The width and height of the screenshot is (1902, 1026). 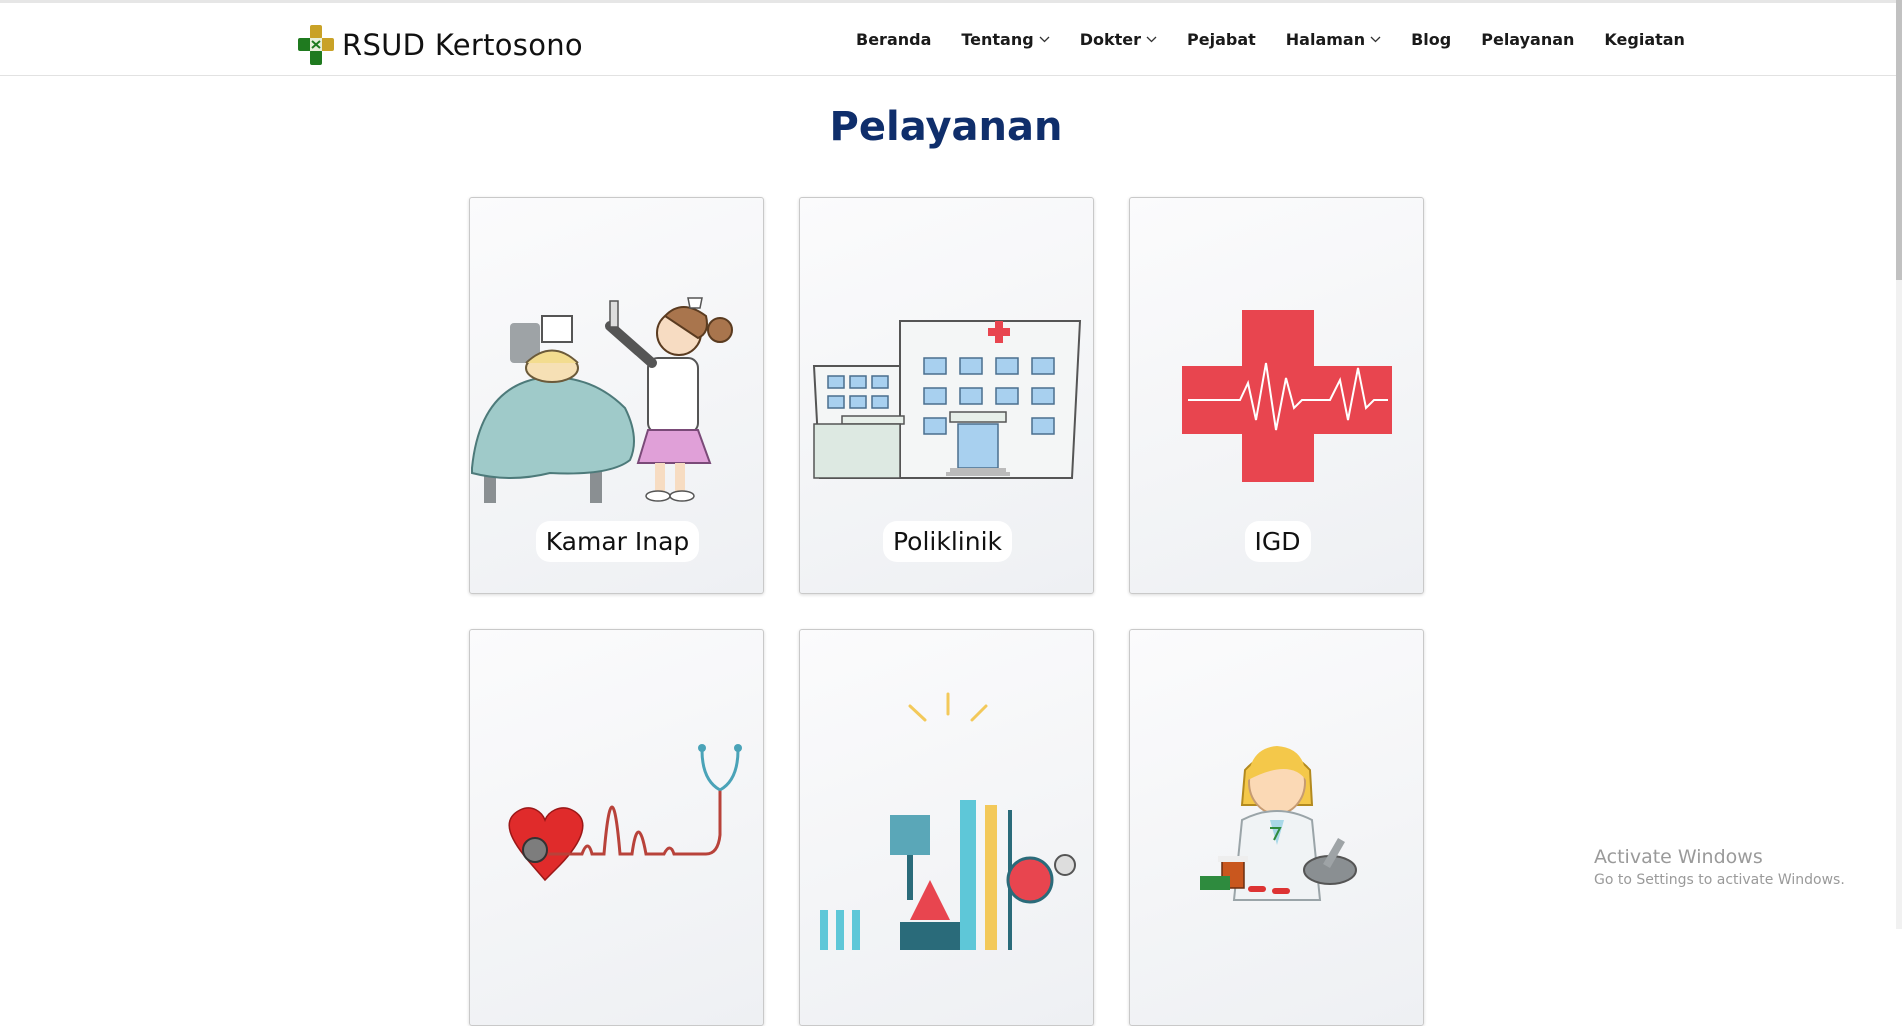 I want to click on brand-logo-link: RSUD Kertosono, so click(x=440, y=45).